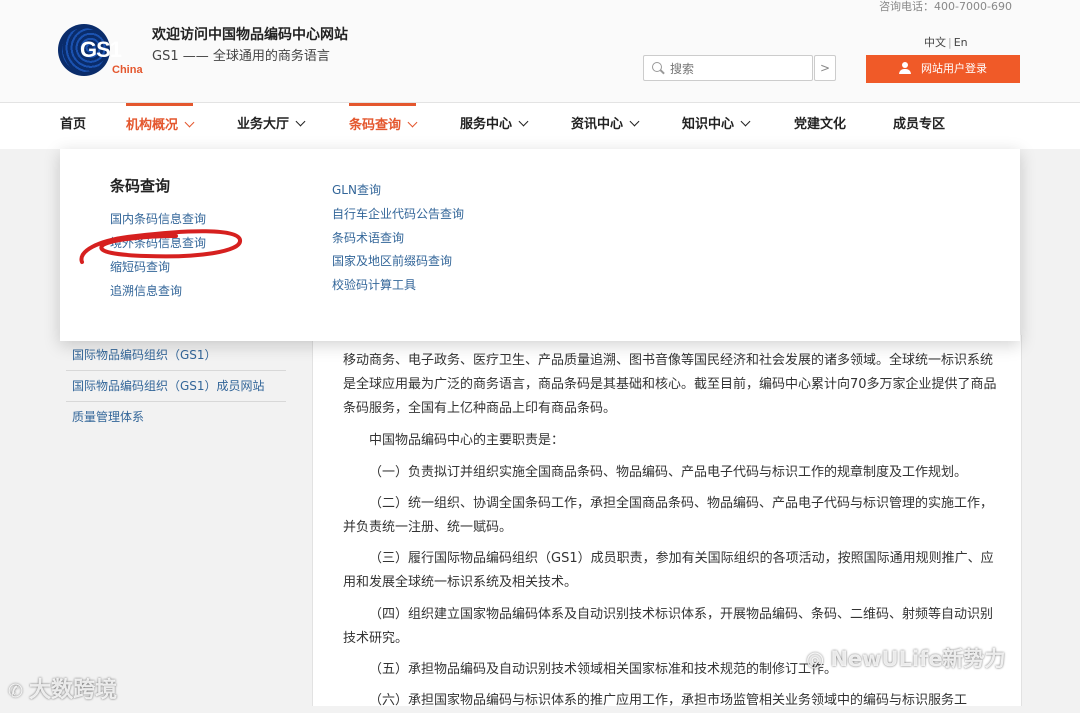 This screenshot has height=713, width=1080. Describe the element at coordinates (740, 69) in the screenshot. I see `search-input` at that location.